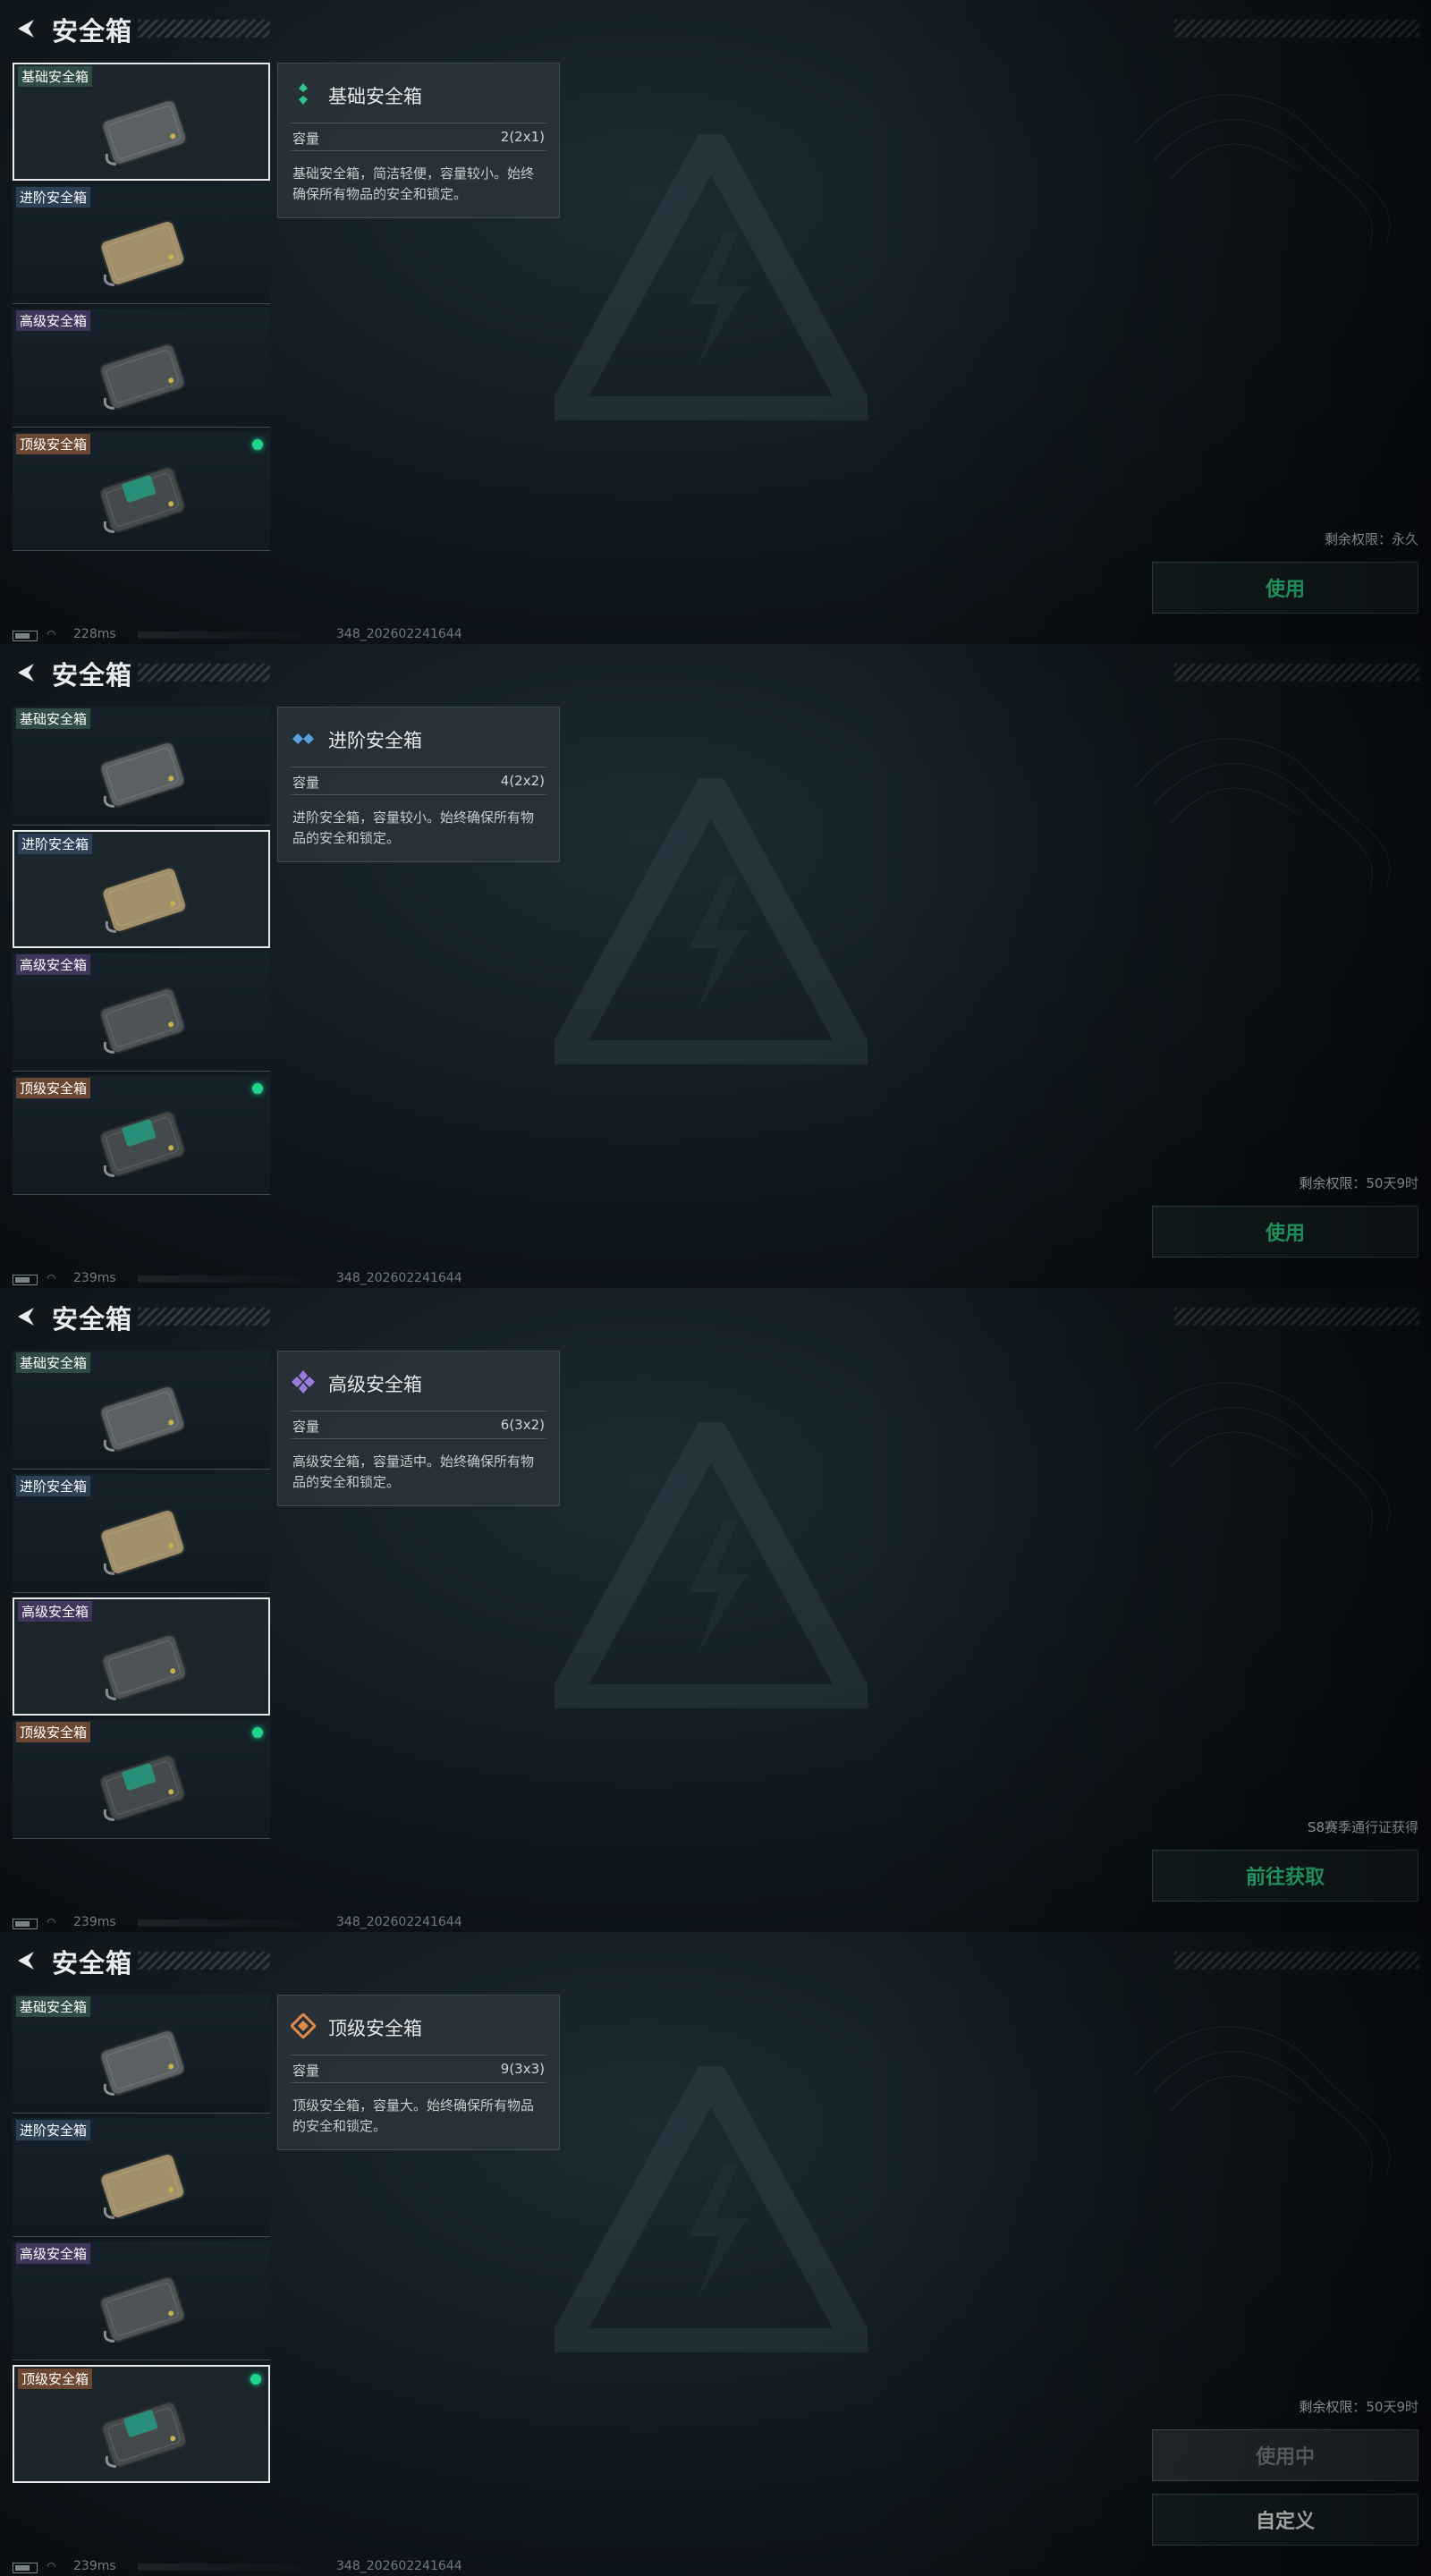  I want to click on safe-box-name: 高级安全箱, so click(375, 1384).